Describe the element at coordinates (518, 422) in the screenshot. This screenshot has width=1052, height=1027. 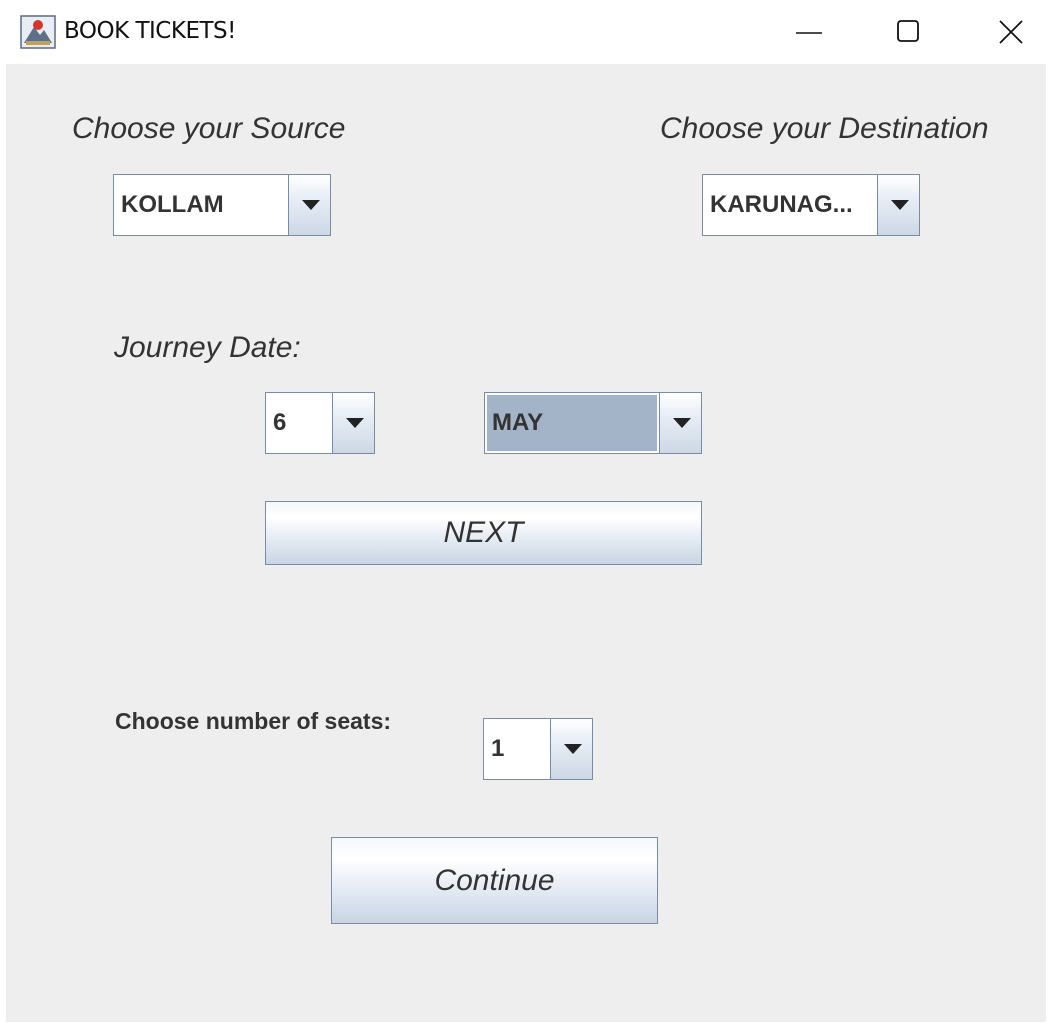
I see `month-selected-value: MAY` at that location.